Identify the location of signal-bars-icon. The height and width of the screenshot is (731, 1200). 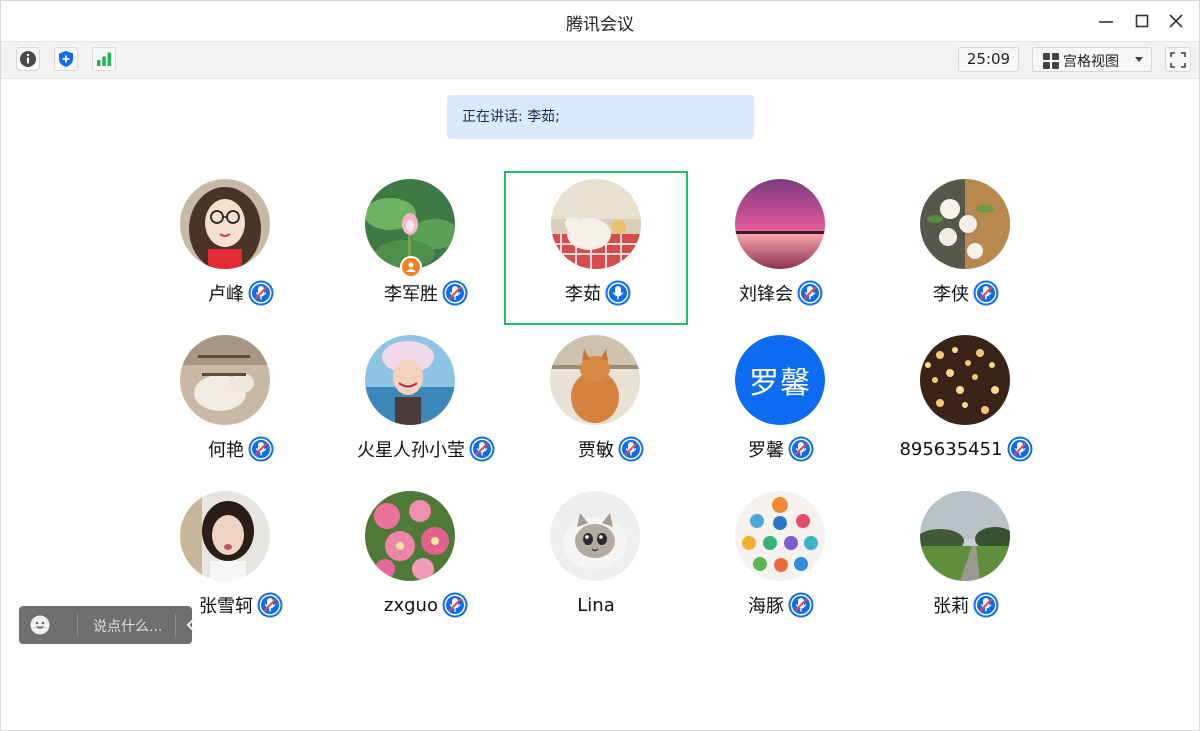
(104, 59).